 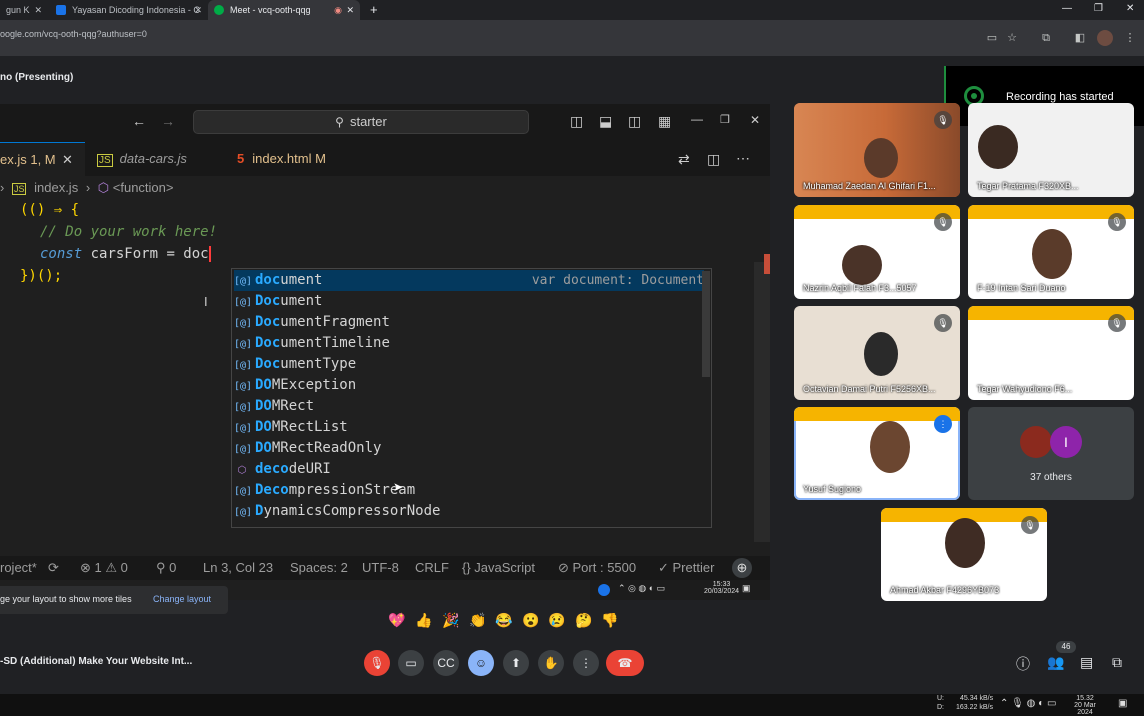 I want to click on suggestion-item: [@] DocumentTimeline, so click(x=469, y=343).